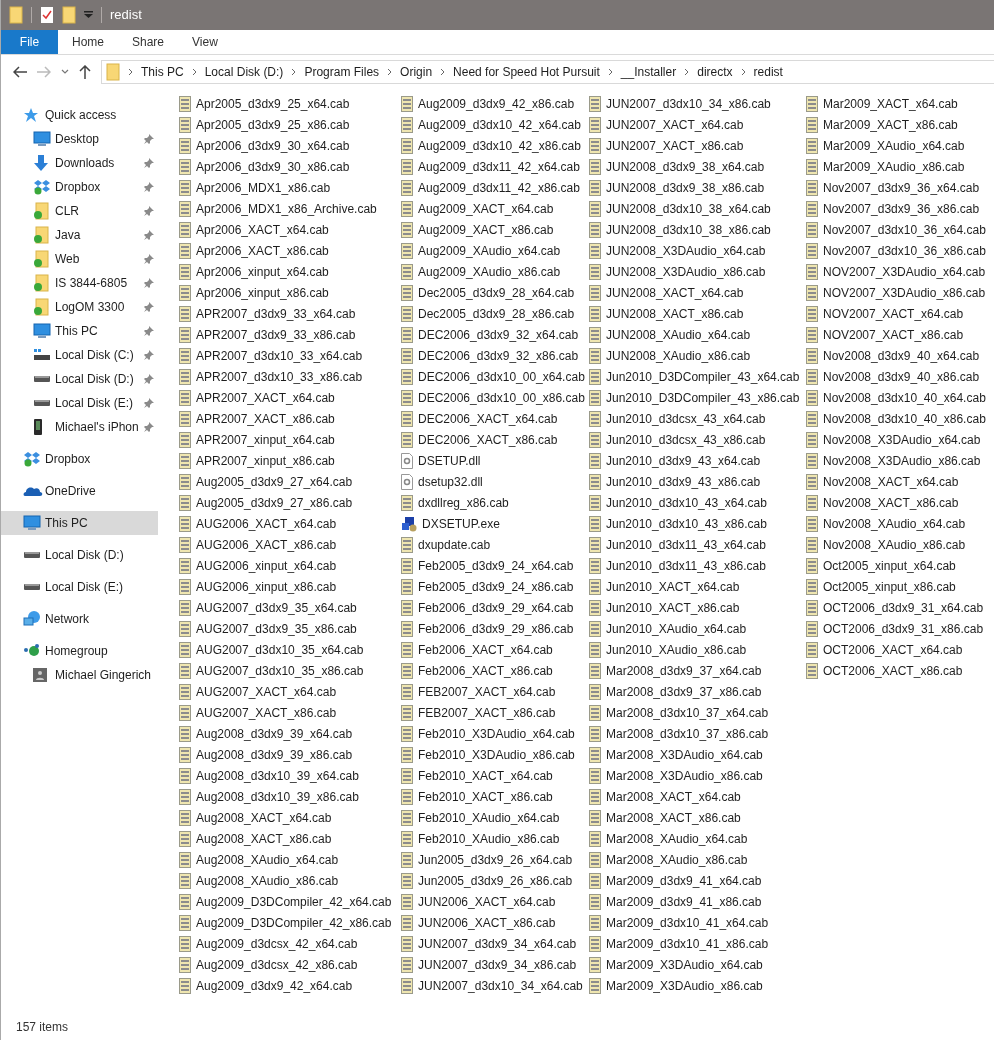 The height and width of the screenshot is (1040, 994). I want to click on file-name: Feb2010_X3DAudio_x64.cab, so click(496, 733).